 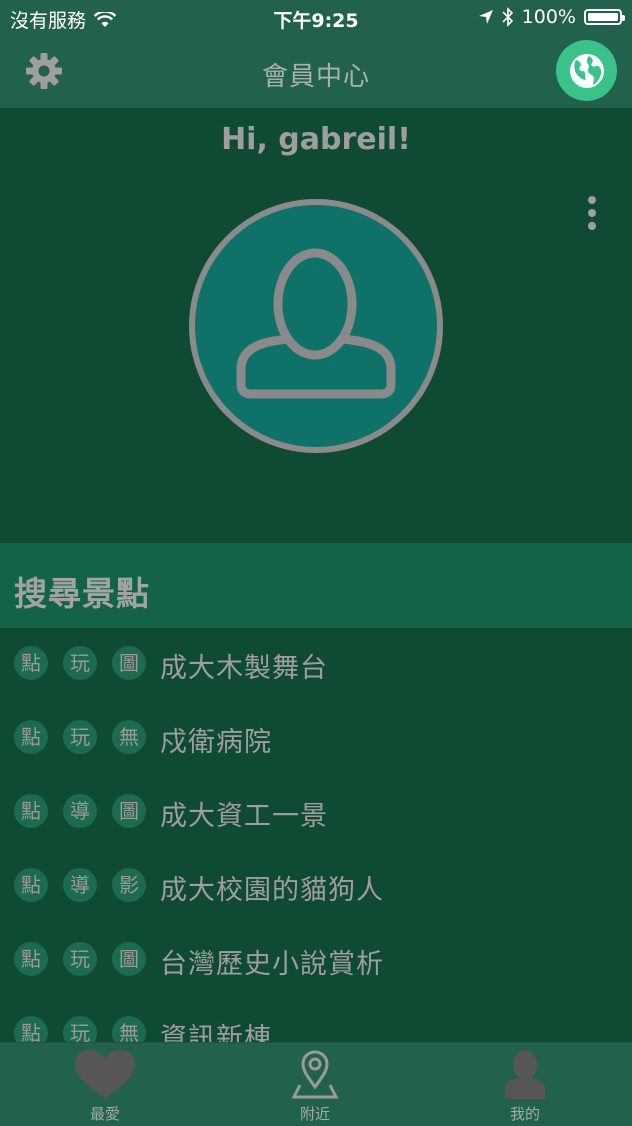 What do you see at coordinates (82, 593) in the screenshot?
I see `section-title: 搜尋景點` at bounding box center [82, 593].